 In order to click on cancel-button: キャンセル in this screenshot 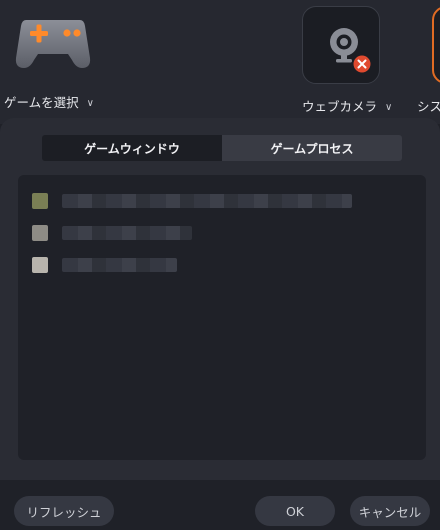, I will do `click(390, 511)`.